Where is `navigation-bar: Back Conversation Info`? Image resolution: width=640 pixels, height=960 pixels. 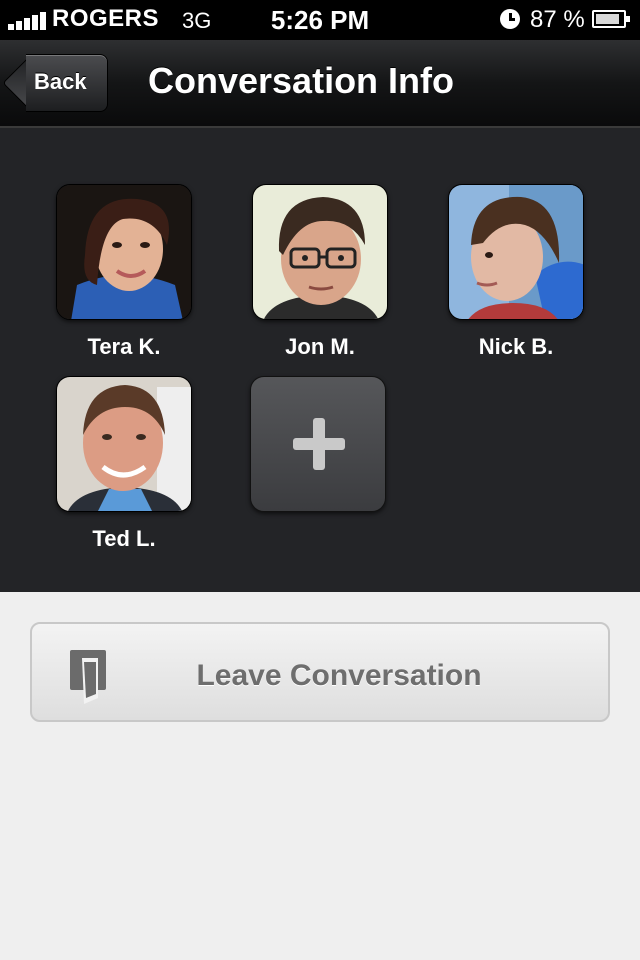
navigation-bar: Back Conversation Info is located at coordinates (320, 84).